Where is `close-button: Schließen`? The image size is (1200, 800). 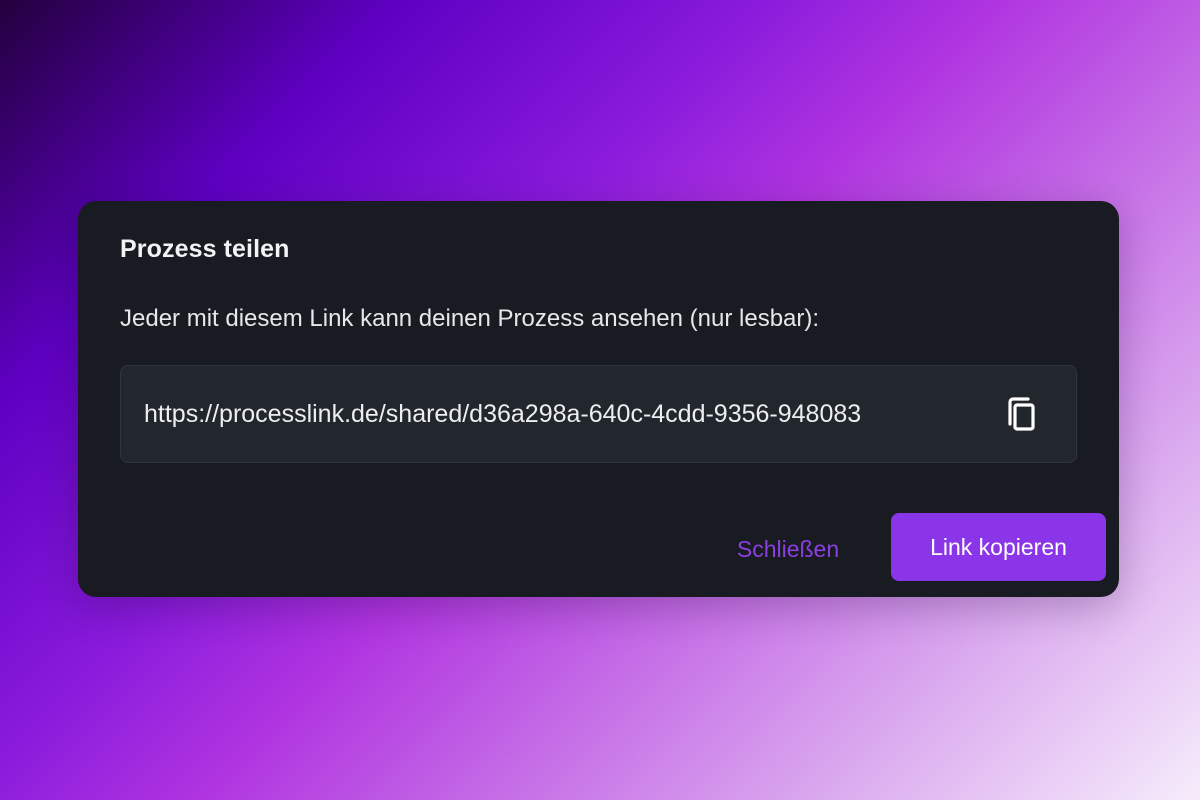 close-button: Schließen is located at coordinates (788, 549).